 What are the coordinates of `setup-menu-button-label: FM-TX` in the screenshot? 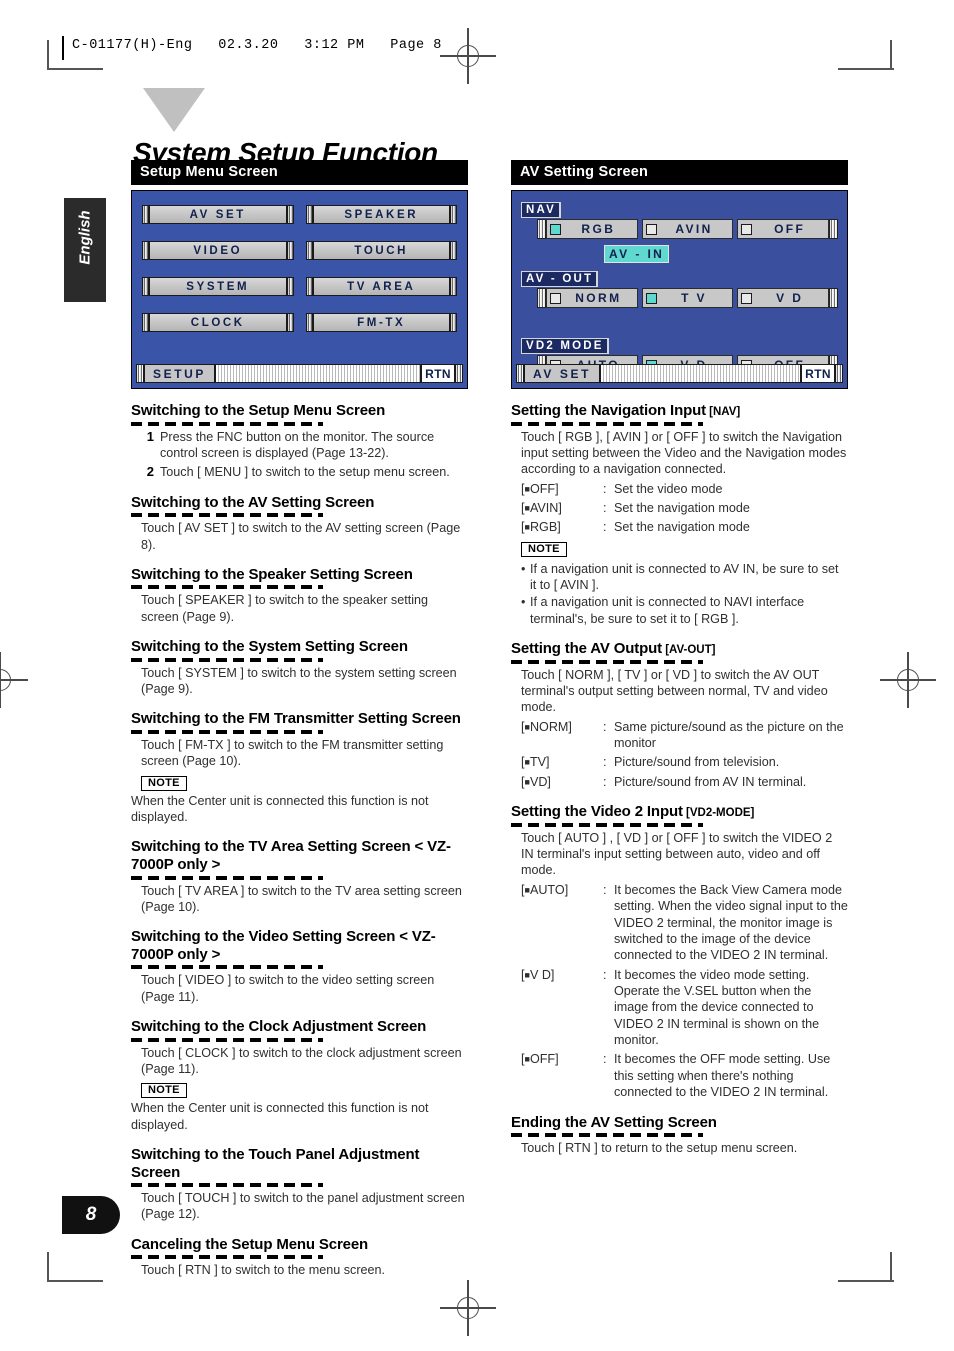 It's located at (381, 322).